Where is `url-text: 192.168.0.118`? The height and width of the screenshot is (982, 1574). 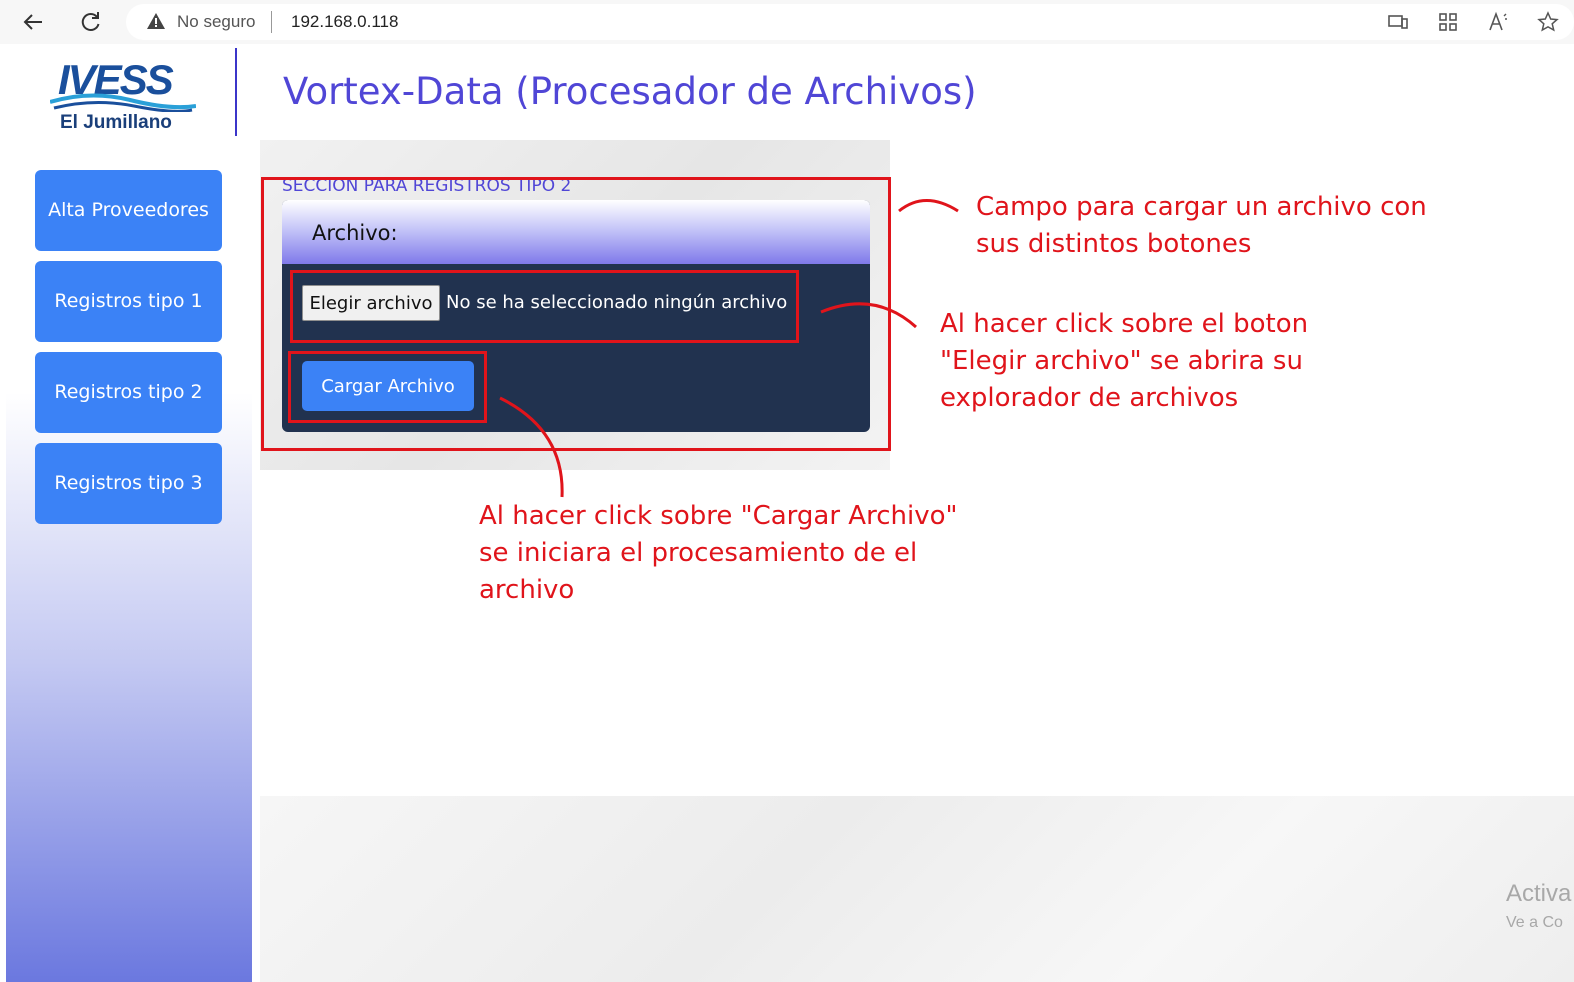 url-text: 192.168.0.118 is located at coordinates (344, 22).